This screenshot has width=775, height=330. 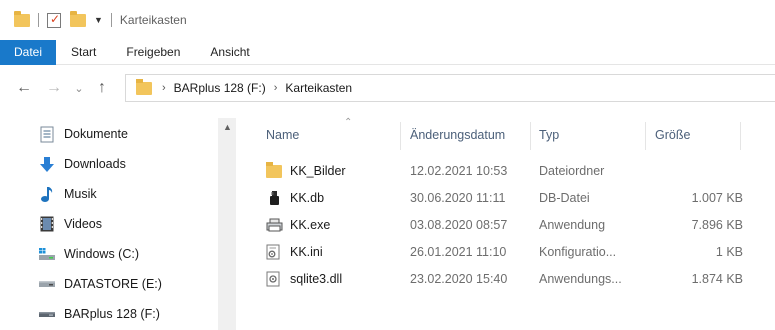 What do you see at coordinates (512, 171) in the screenshot?
I see `file-row: KK_Bilder 12.02.2021 10:53 Dateiordner` at bounding box center [512, 171].